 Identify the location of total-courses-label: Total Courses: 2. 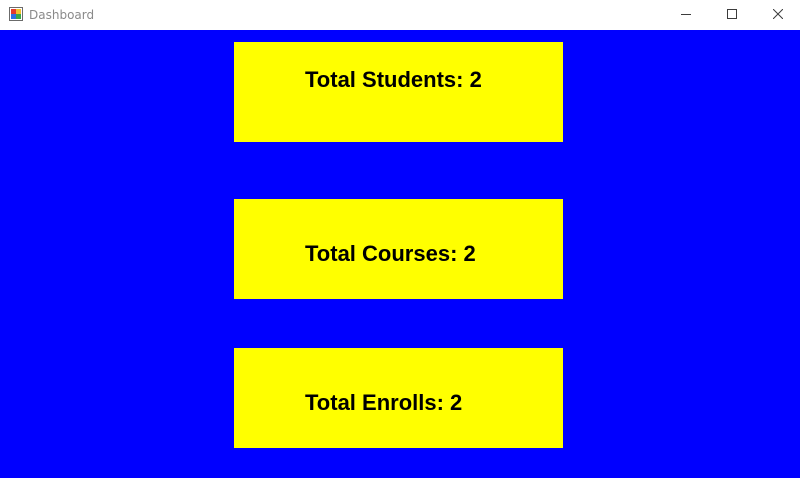
(390, 253).